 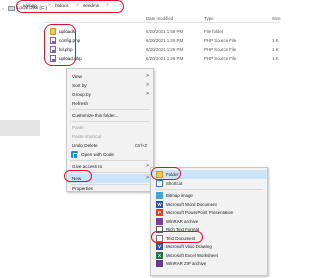 What do you see at coordinates (80, 103) in the screenshot?
I see `menu-item-label: Refresh` at bounding box center [80, 103].